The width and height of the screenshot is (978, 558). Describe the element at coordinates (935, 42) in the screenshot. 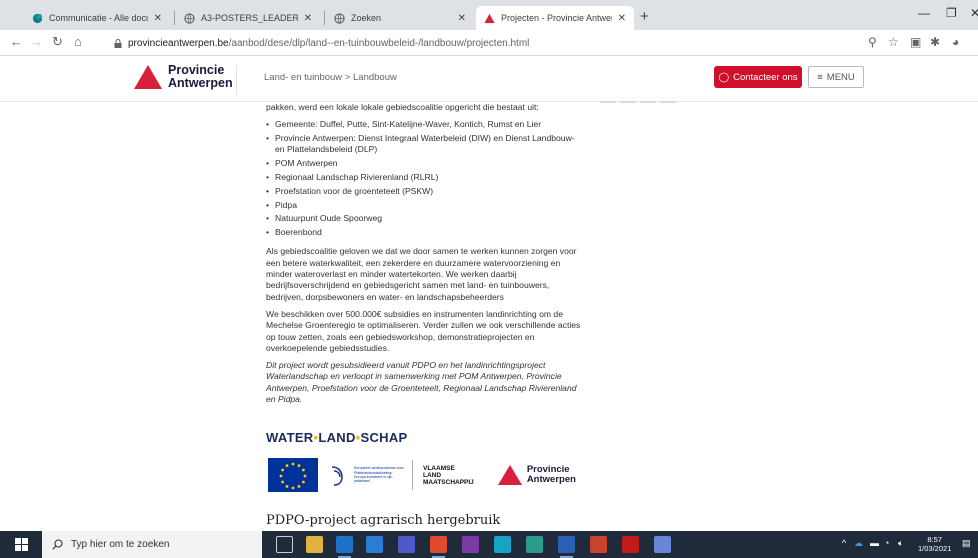

I see `puzzle-icon: ✱` at that location.